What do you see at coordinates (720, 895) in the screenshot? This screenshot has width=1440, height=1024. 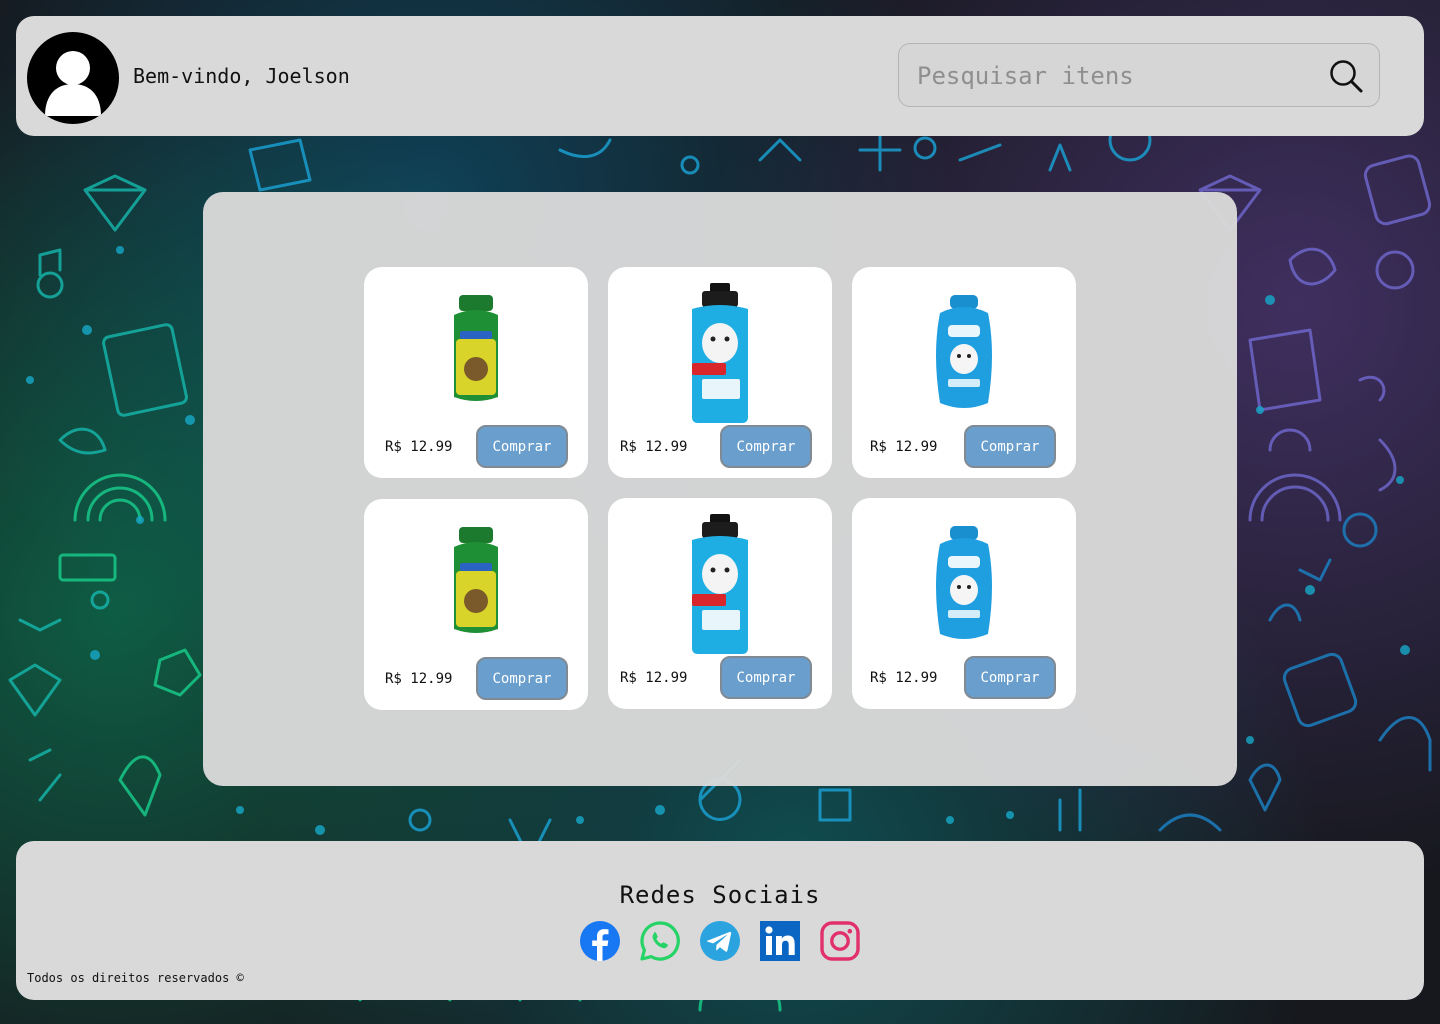 I see `social-title: Redes Sociais` at bounding box center [720, 895].